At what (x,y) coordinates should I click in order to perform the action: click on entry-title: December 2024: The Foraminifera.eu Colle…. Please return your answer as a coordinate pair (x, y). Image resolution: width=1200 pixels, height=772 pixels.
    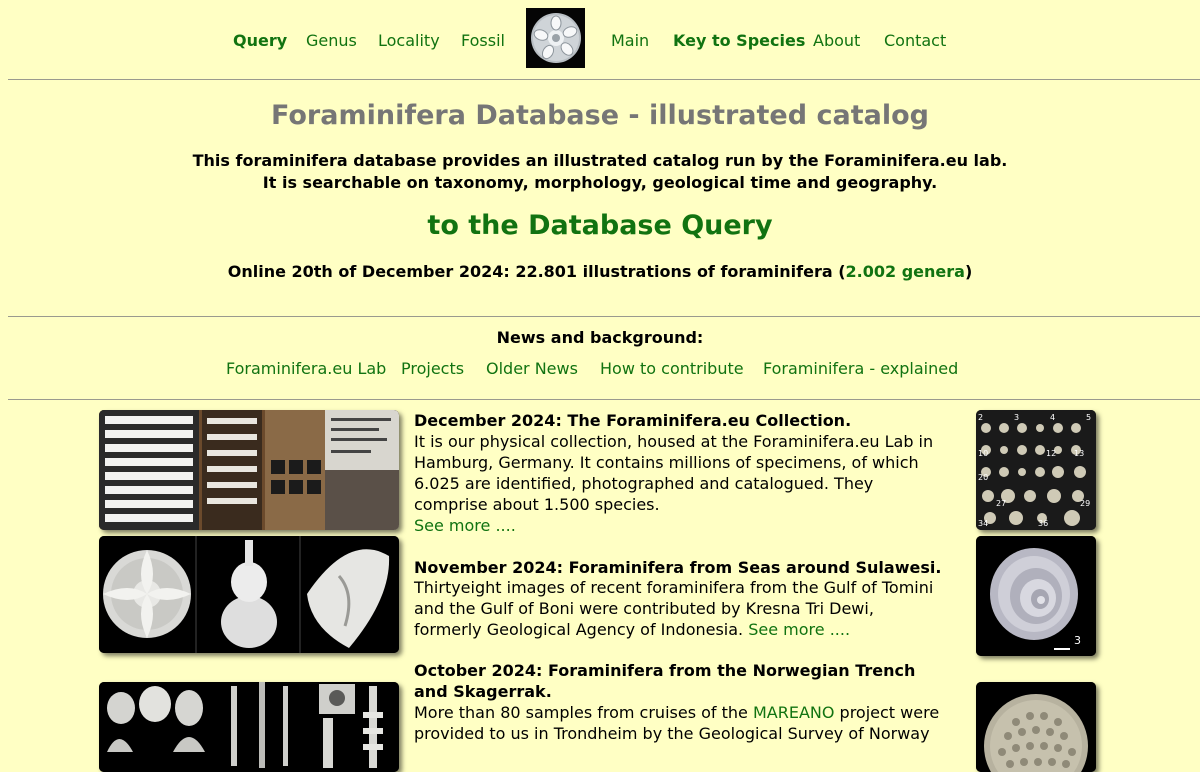
    Looking at the image, I should click on (633, 420).